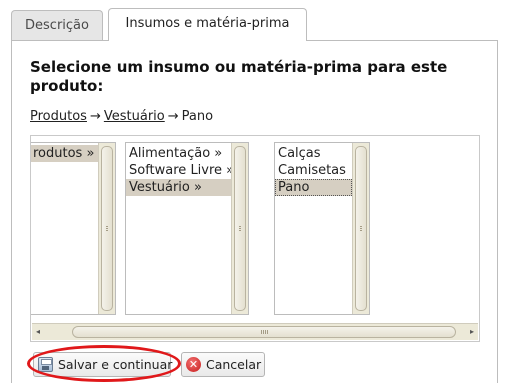 This screenshot has height=383, width=508. What do you see at coordinates (322, 228) in the screenshot?
I see `category-column-3: Calças Camisetas Pano` at bounding box center [322, 228].